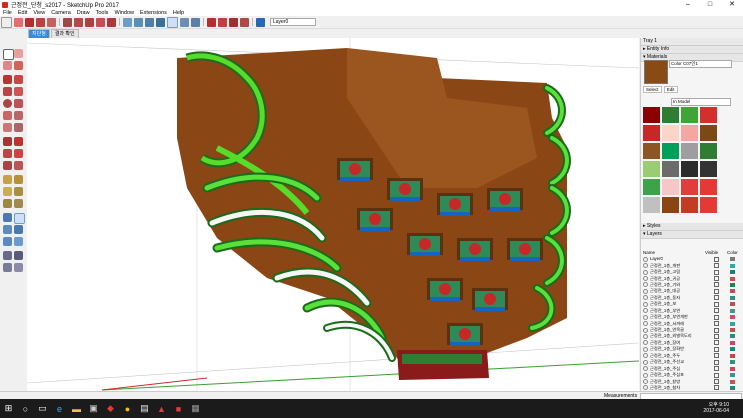 The width and height of the screenshot is (743, 418). Describe the element at coordinates (7, 103) in the screenshot. I see `circle-icon` at that location.